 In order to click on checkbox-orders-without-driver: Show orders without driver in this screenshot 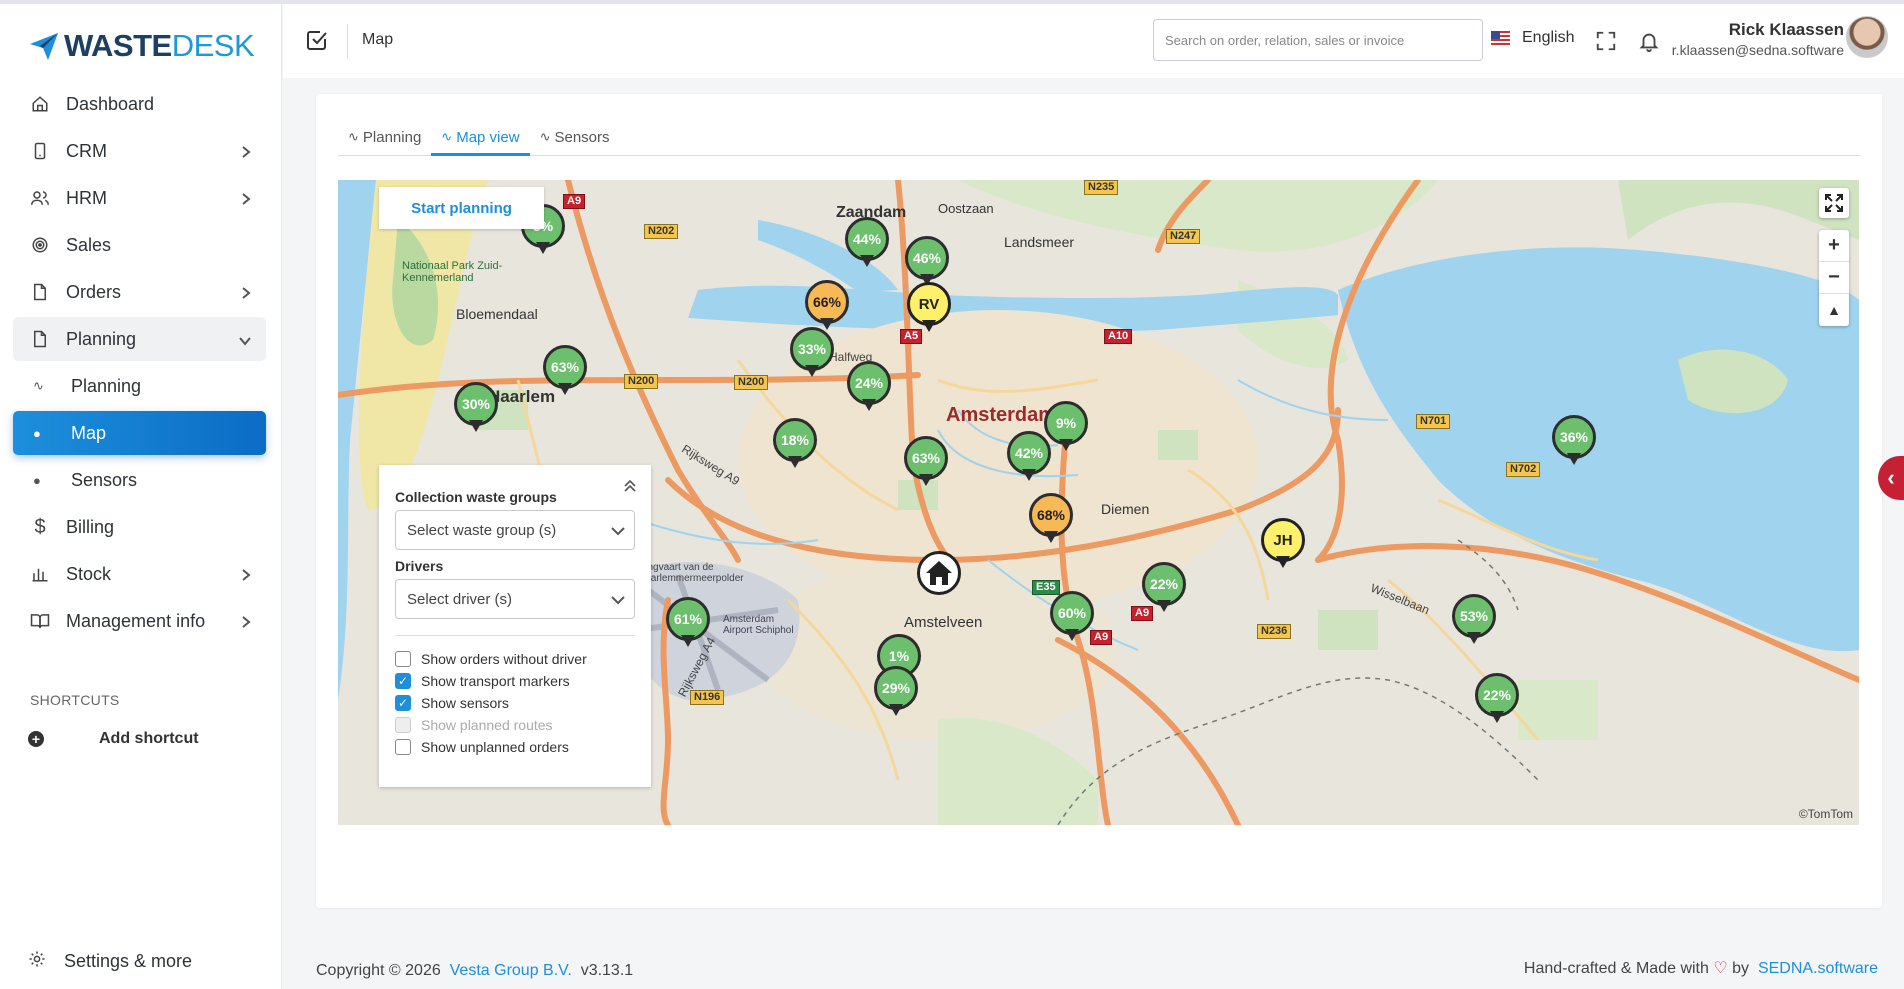, I will do `click(515, 659)`.